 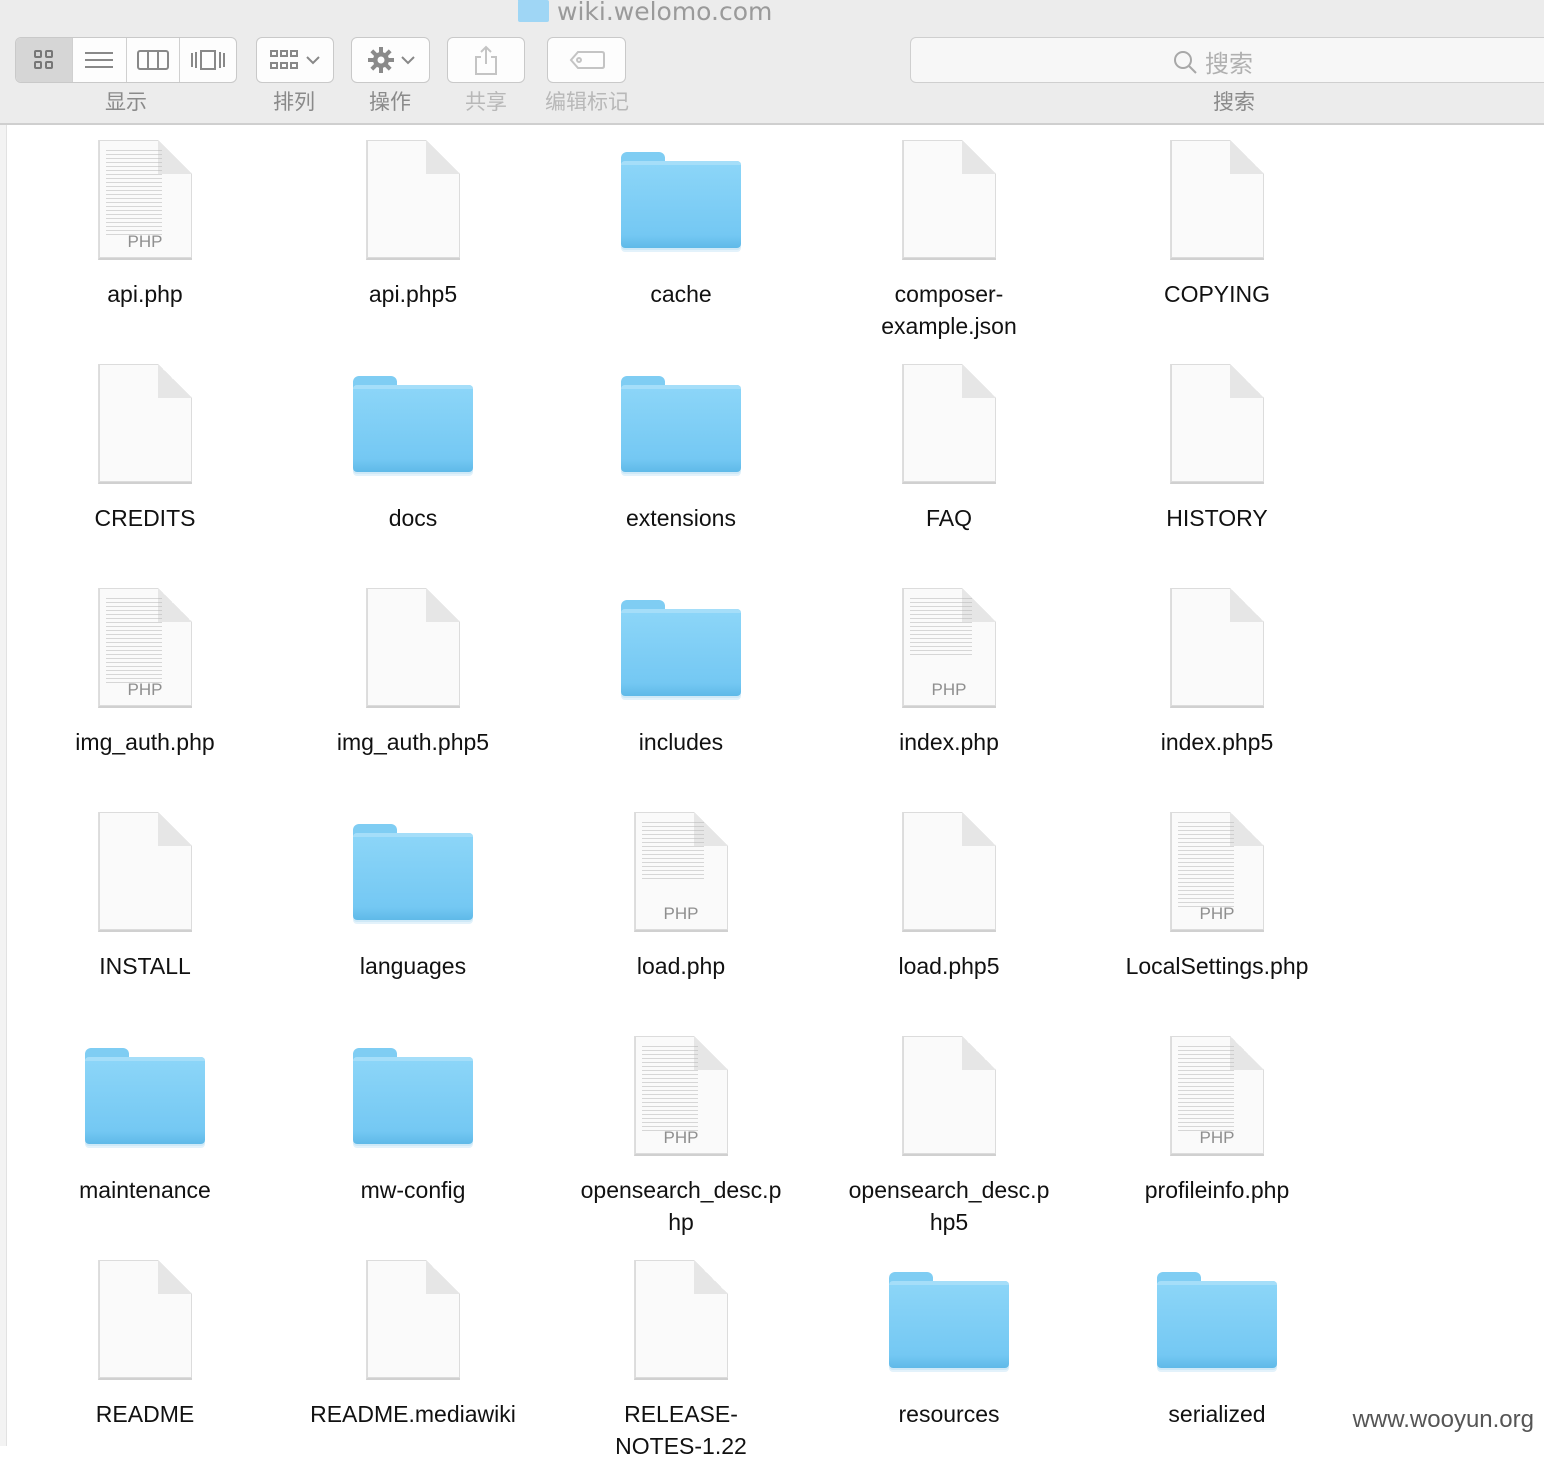 I want to click on file-item: PHP load.php, so click(x=681, y=907).